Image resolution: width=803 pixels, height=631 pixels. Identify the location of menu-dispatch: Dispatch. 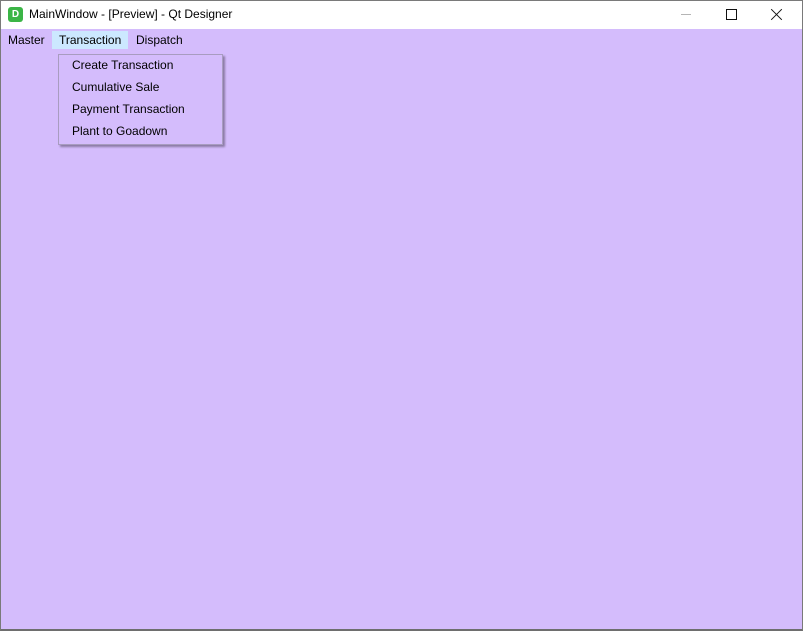
(159, 40).